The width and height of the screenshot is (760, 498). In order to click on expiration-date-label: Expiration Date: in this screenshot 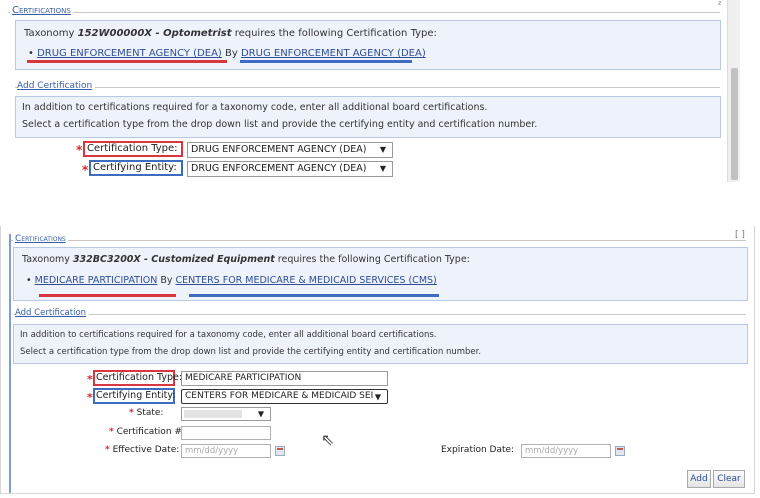, I will do `click(478, 450)`.